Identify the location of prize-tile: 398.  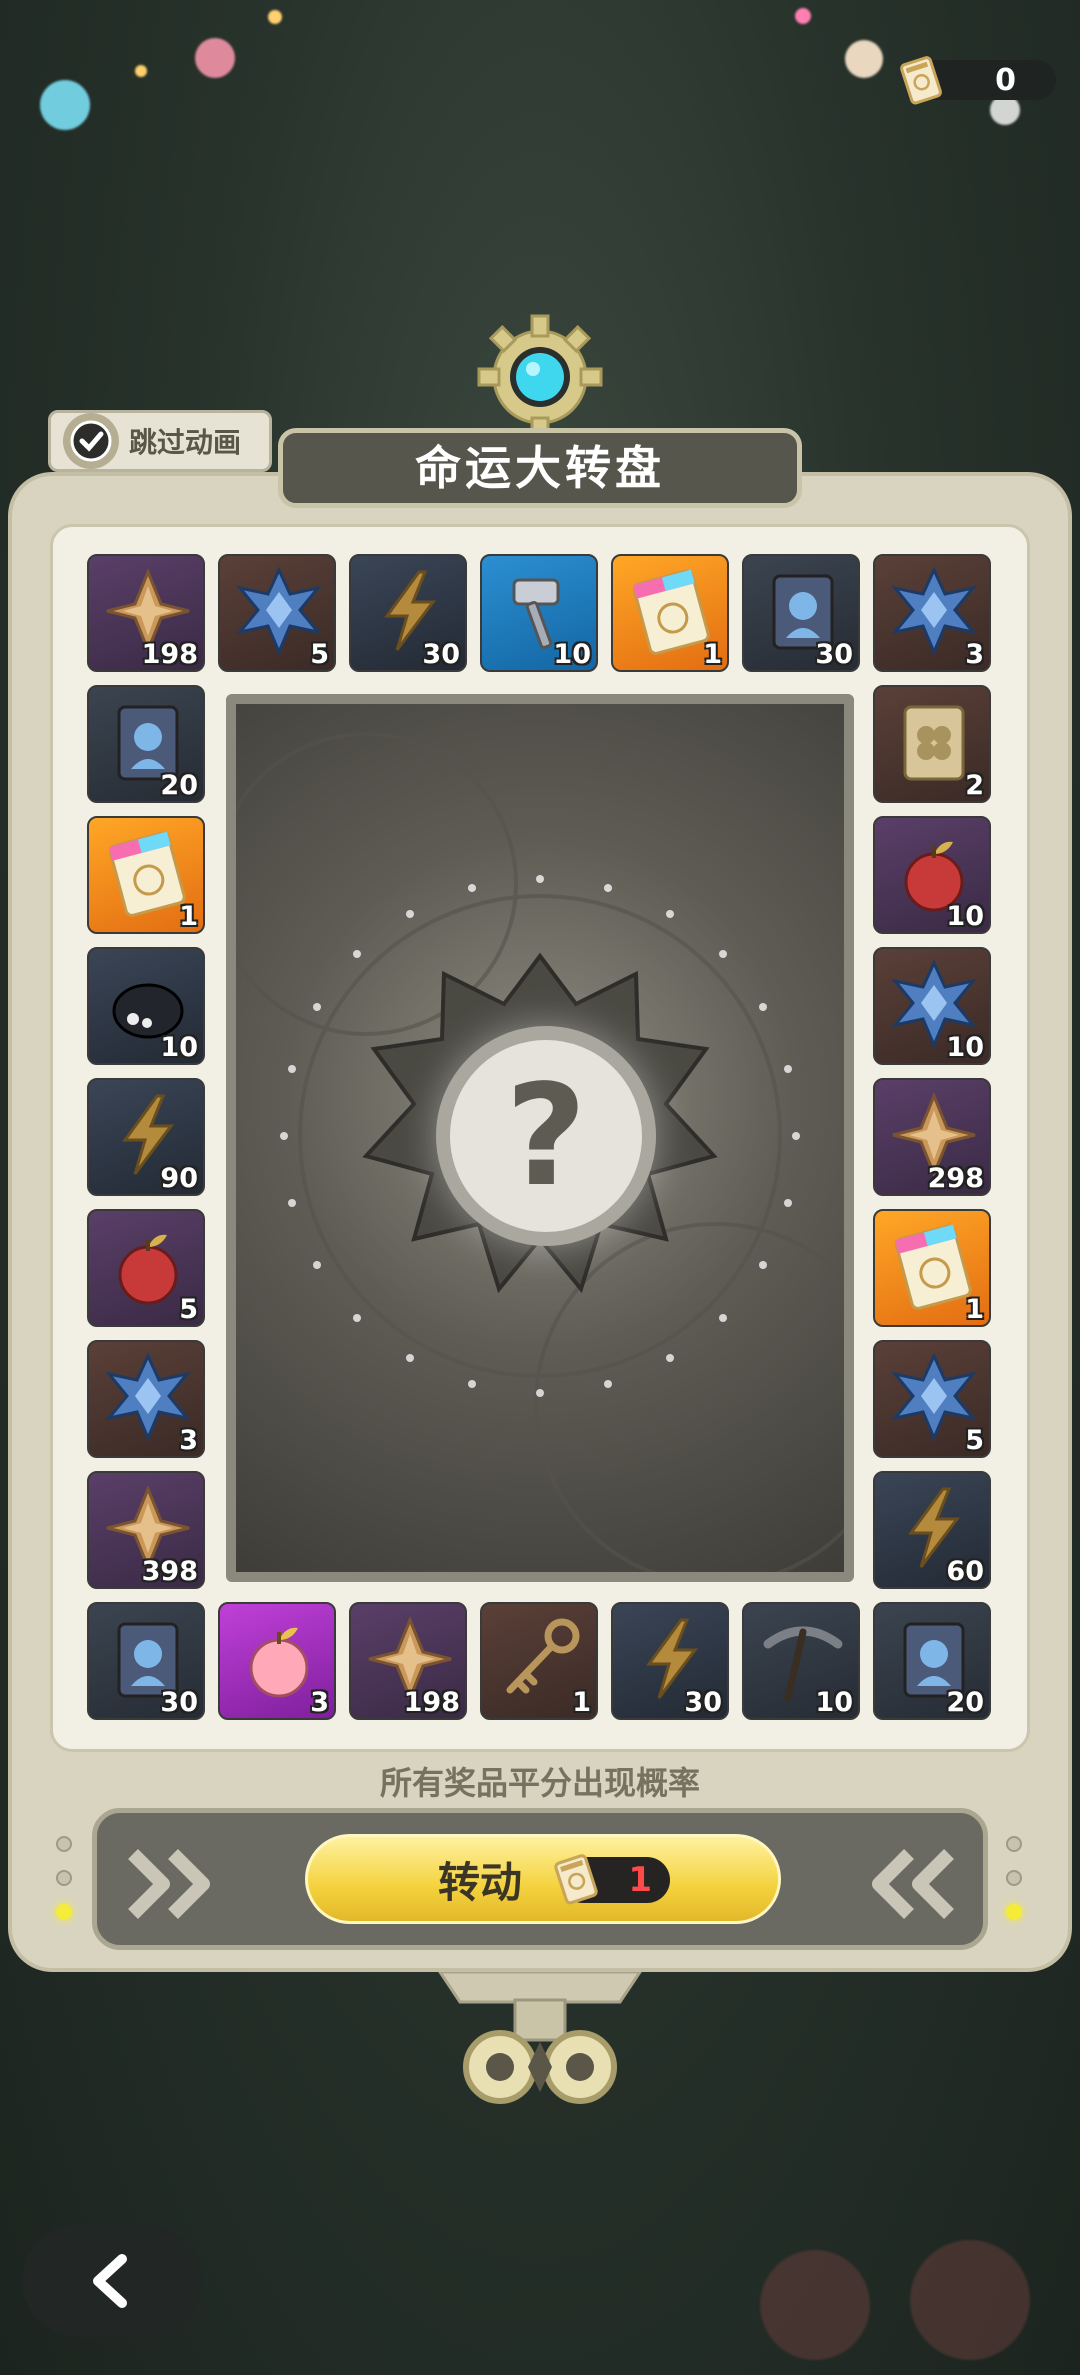
(146, 1530).